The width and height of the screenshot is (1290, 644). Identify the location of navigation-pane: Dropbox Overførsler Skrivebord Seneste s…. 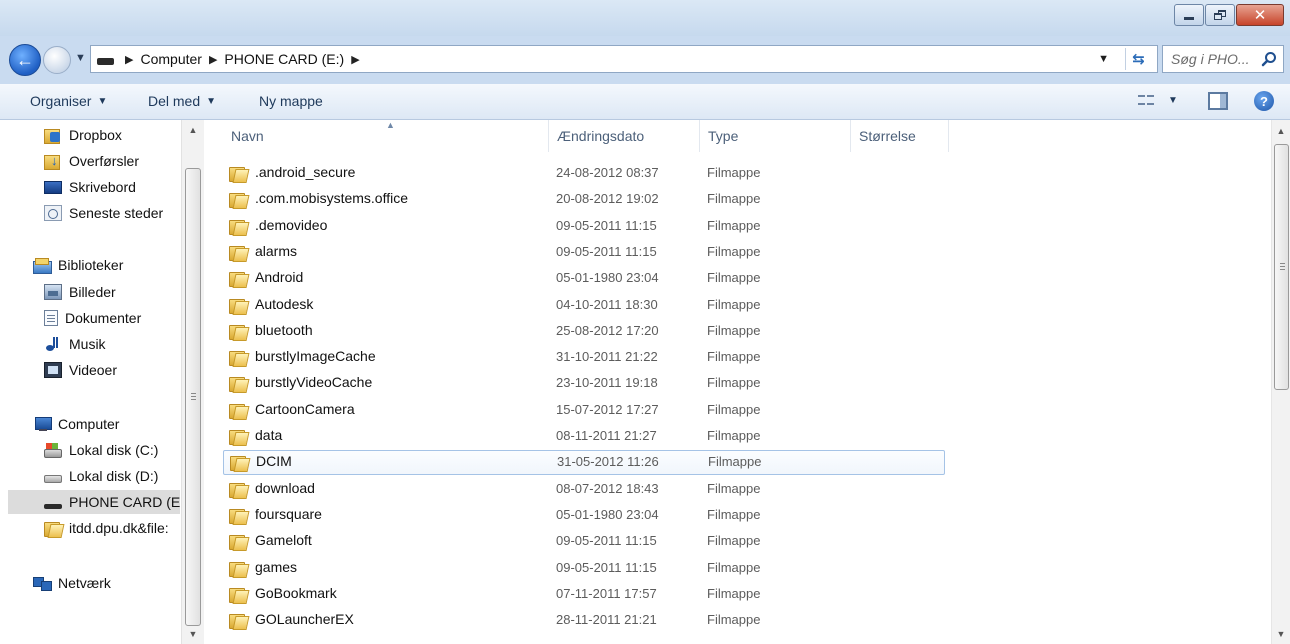
(102, 382).